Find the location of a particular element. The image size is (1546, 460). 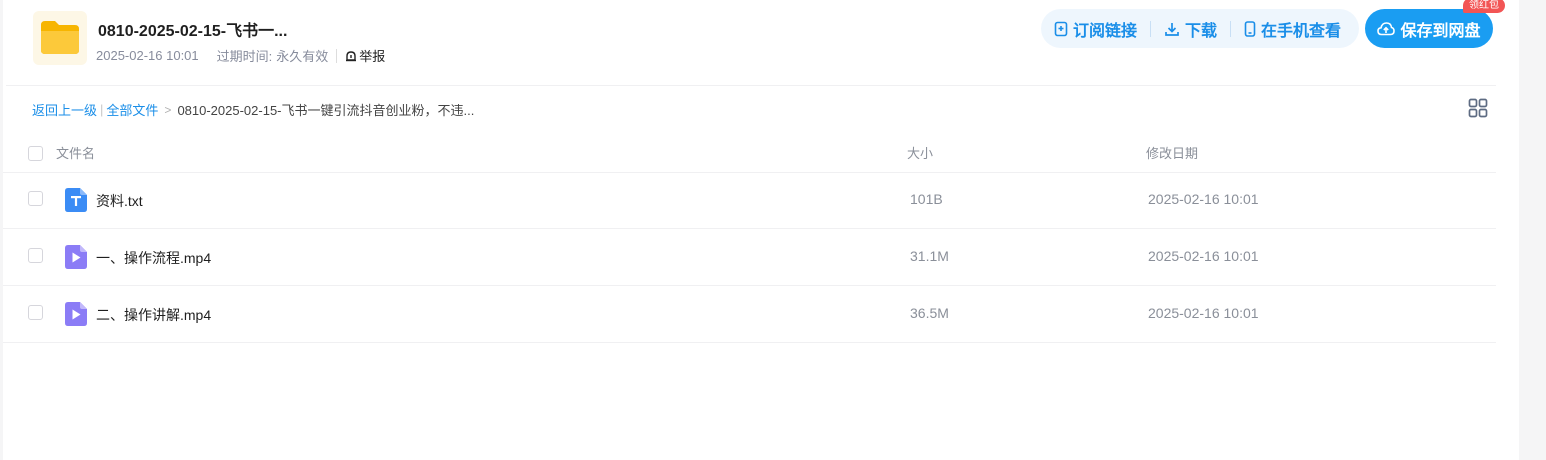

report-label: 举报 is located at coordinates (372, 56).